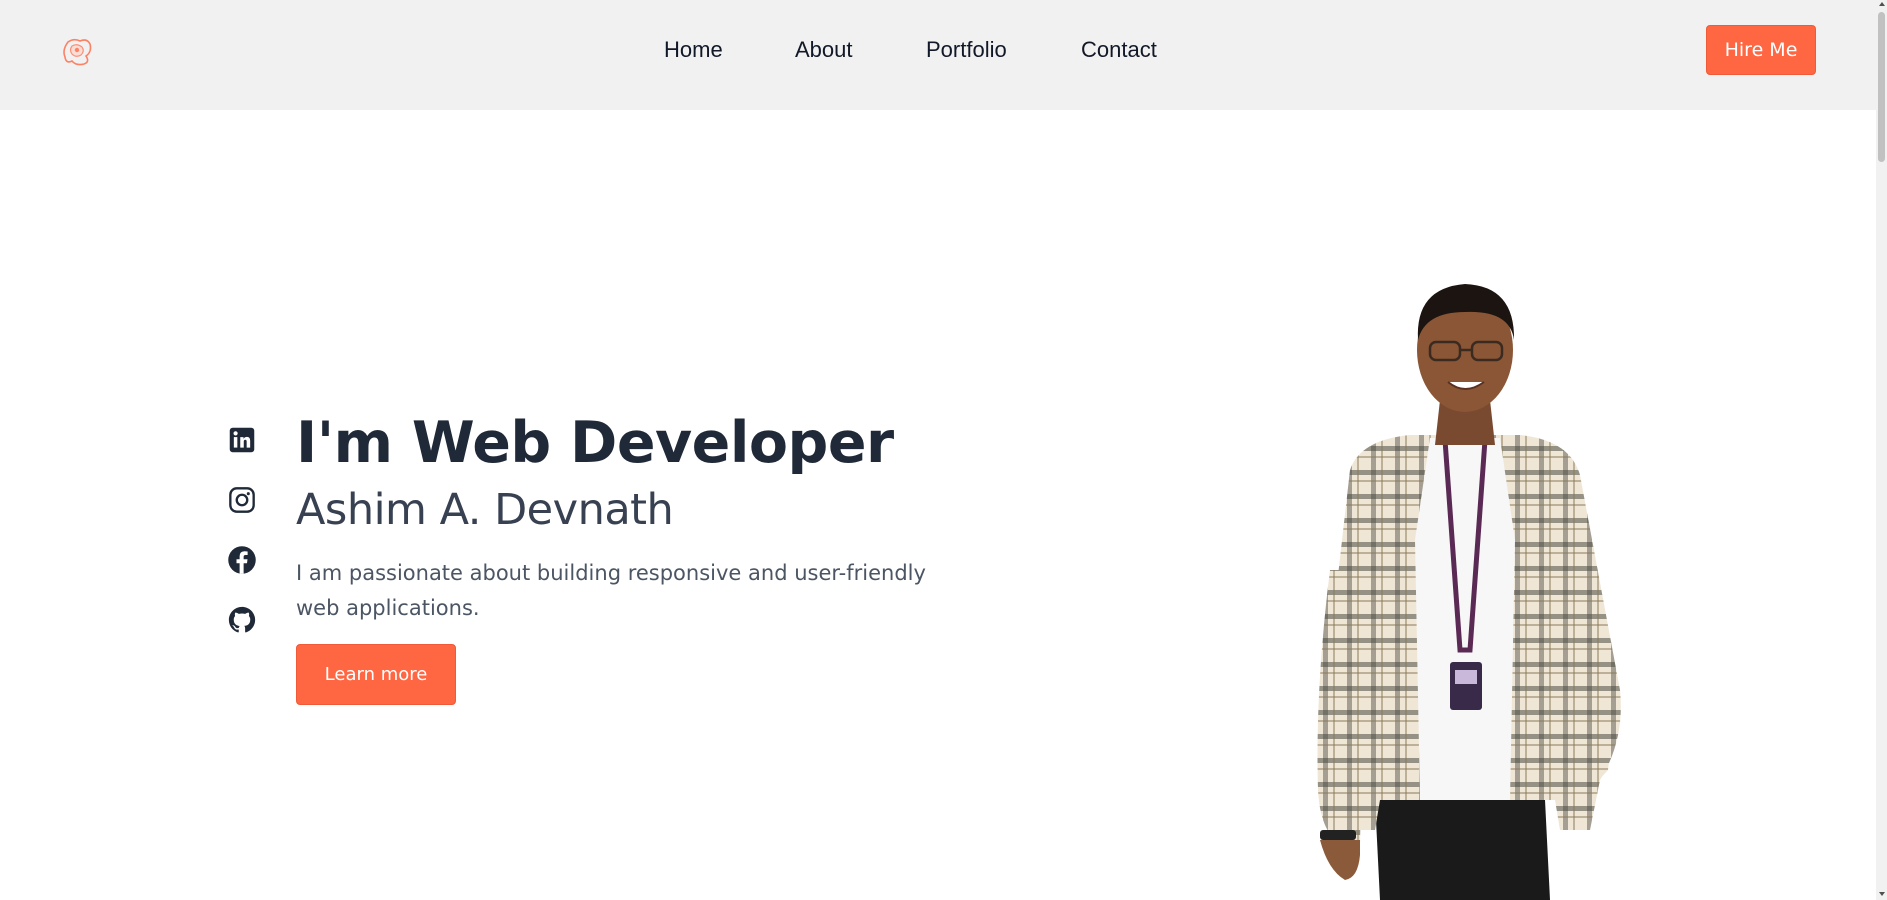 This screenshot has height=900, width=1887. Describe the element at coordinates (1881, 87) in the screenshot. I see `scroll-thumb` at that location.